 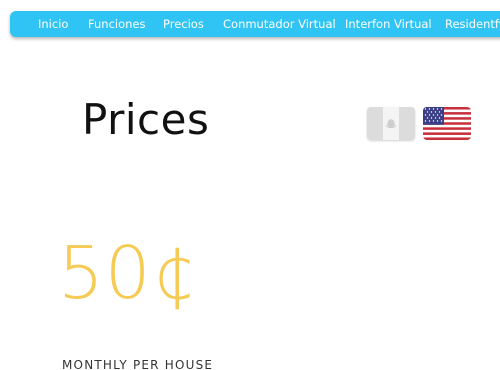 What do you see at coordinates (128, 273) in the screenshot?
I see `price-amount: 50¢` at bounding box center [128, 273].